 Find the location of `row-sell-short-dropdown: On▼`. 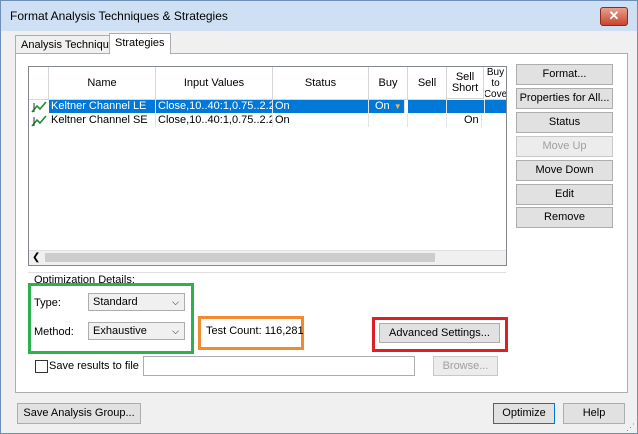

row-sell-short-dropdown: On▼ is located at coordinates (464, 120).